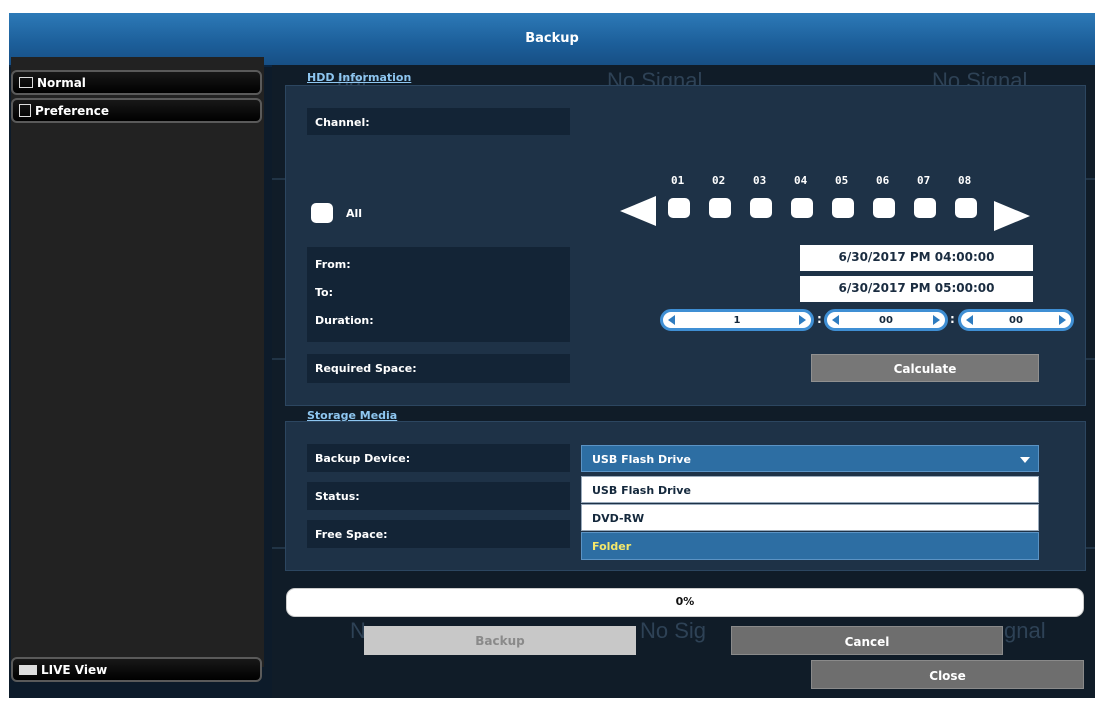  Describe the element at coordinates (801, 180) in the screenshot. I see `channel-number: 04` at that location.